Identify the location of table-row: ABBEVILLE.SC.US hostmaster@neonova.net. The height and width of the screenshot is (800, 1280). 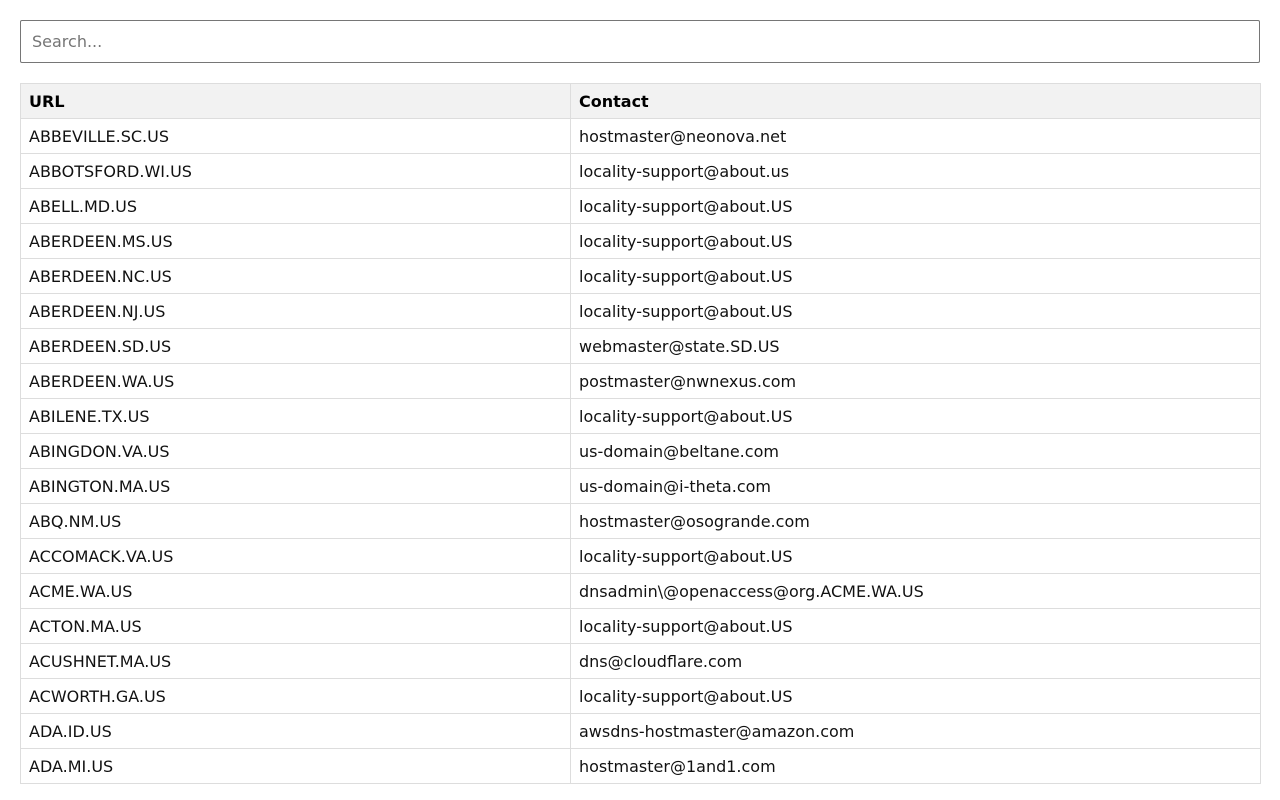
(640, 136).